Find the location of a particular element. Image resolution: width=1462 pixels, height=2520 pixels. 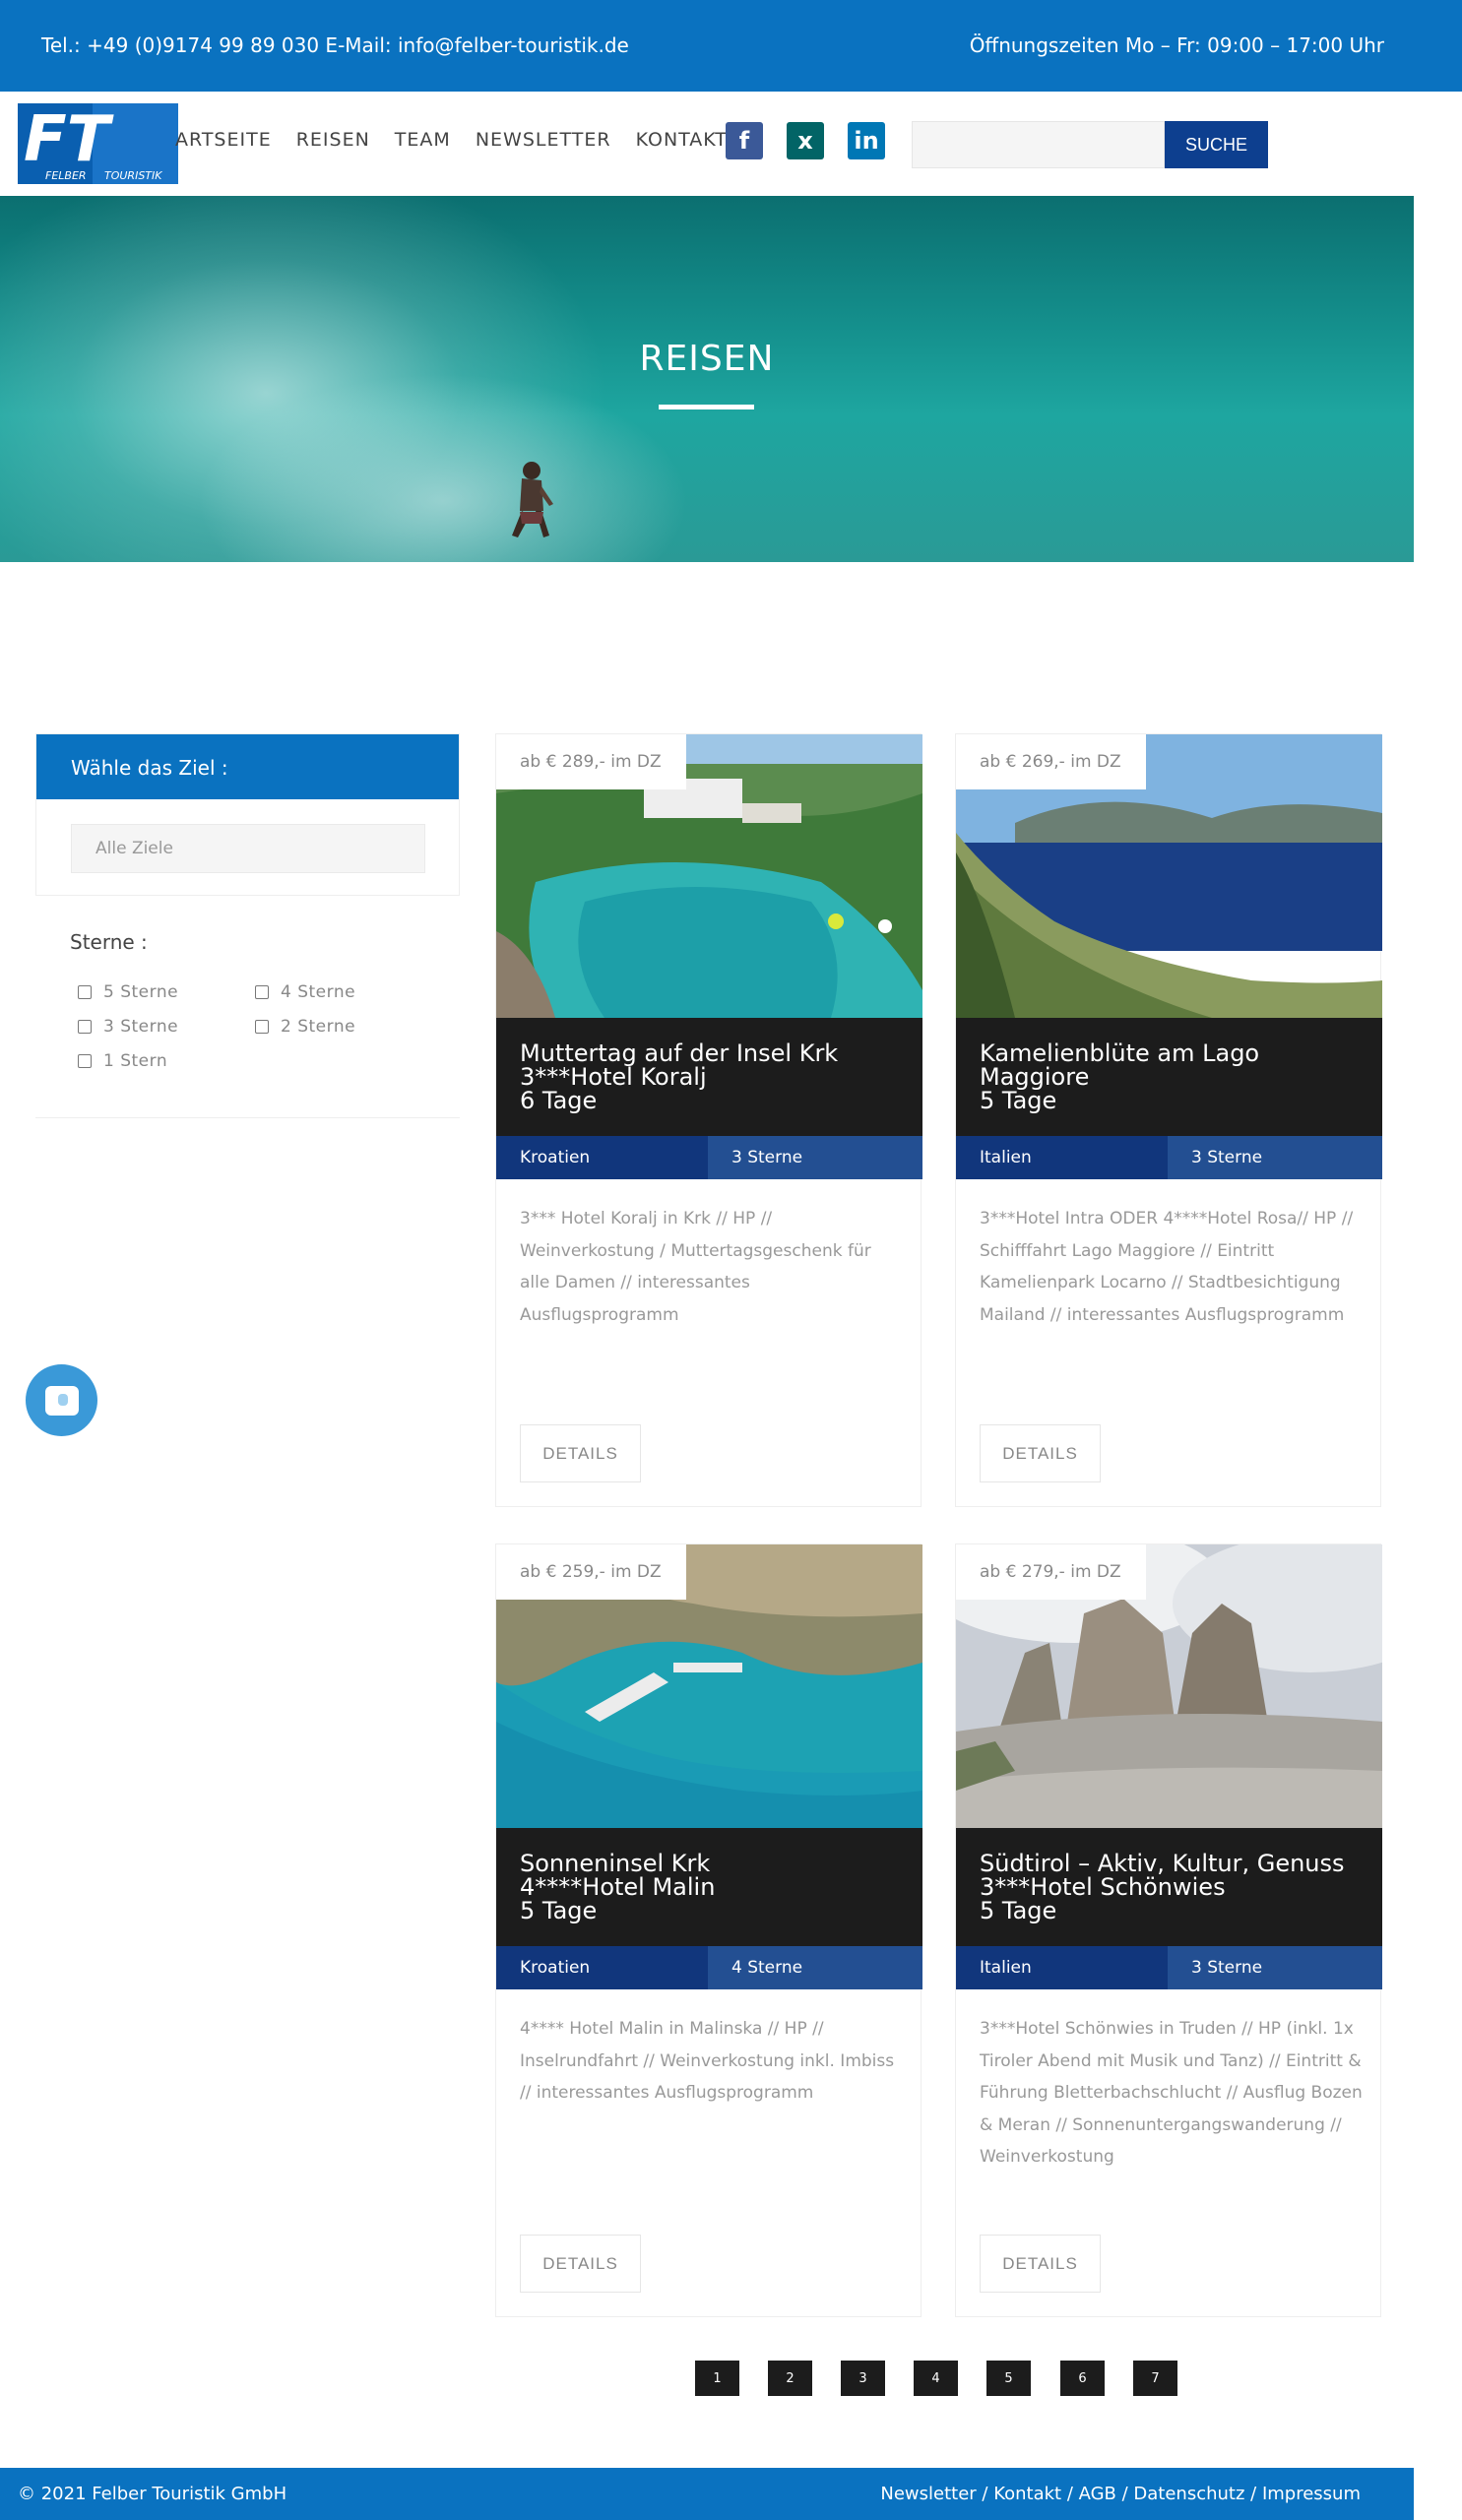

star-option-5: 5 Sterne is located at coordinates (128, 992).